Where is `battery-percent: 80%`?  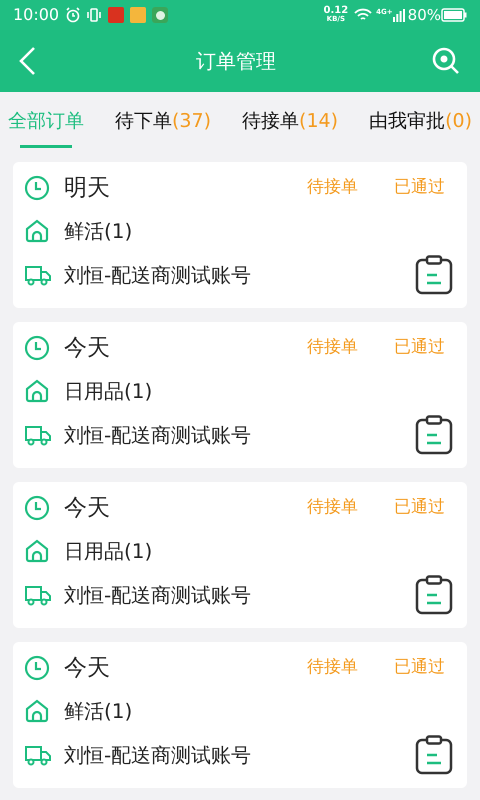 battery-percent: 80% is located at coordinates (424, 15).